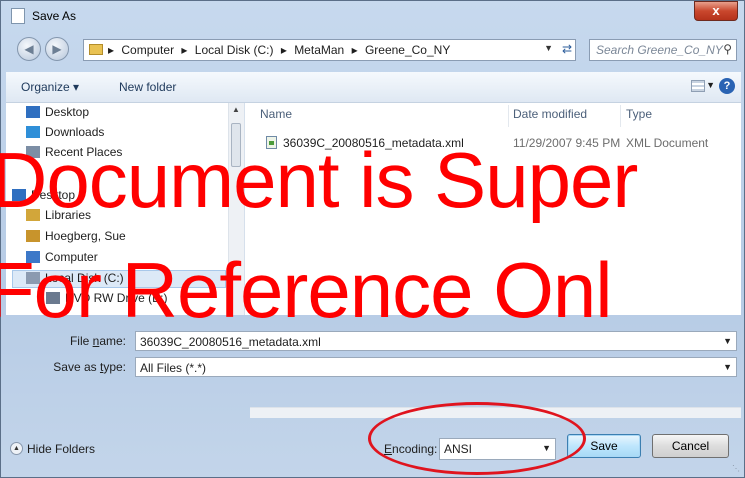 This screenshot has width=745, height=478. Describe the element at coordinates (50, 87) in the screenshot. I see `organize-menu: Organize ▾` at that location.